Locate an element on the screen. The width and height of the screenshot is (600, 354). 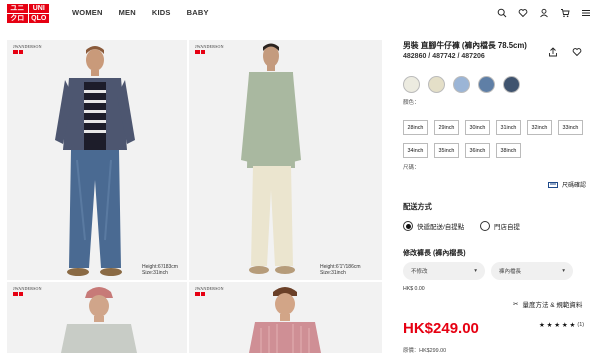
shipping-option-label: 門店自提 is located at coordinates (507, 227).